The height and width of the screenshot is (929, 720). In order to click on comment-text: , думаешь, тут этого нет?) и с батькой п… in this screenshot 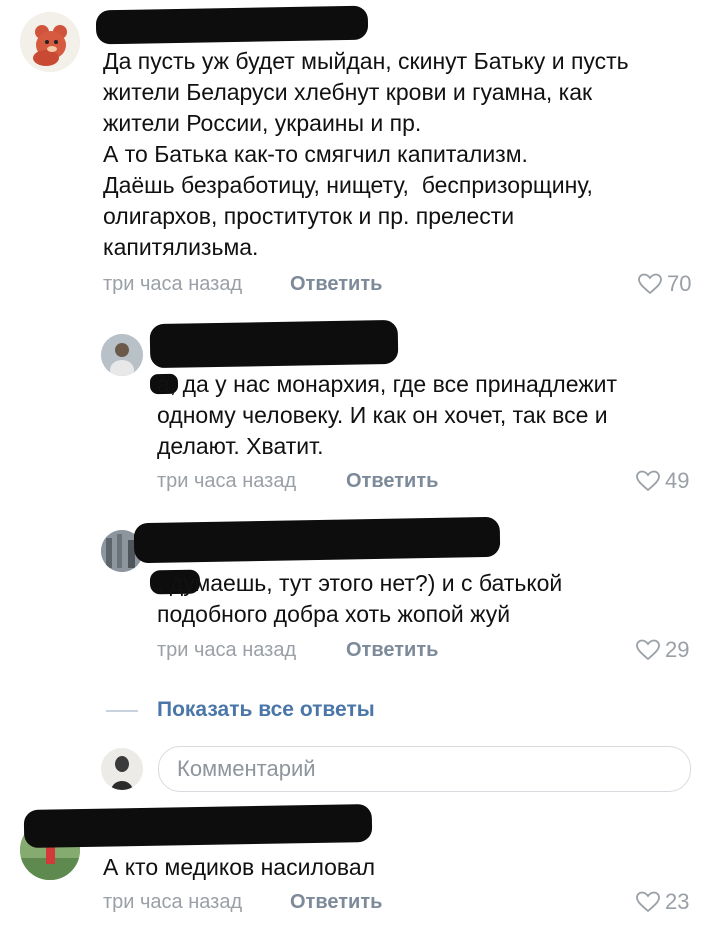, I will do `click(360, 598)`.